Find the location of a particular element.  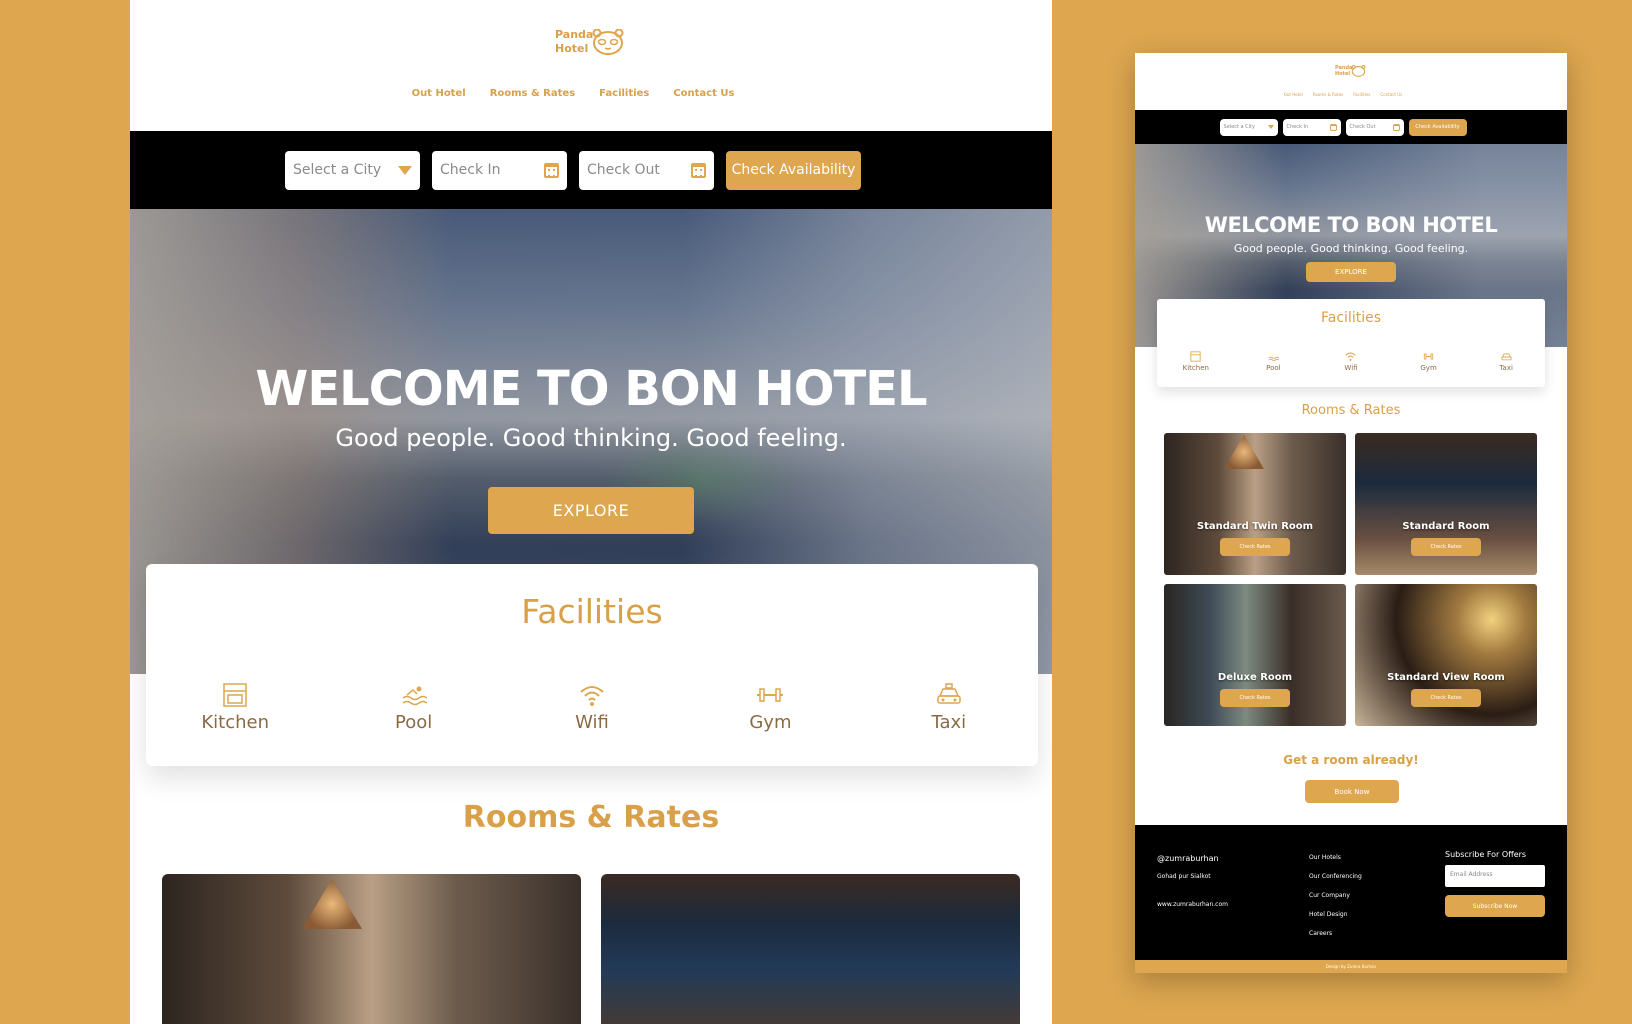

facilities-card: Facilities Kitchen Pool Wifi Gym Taxi is located at coordinates (592, 665).